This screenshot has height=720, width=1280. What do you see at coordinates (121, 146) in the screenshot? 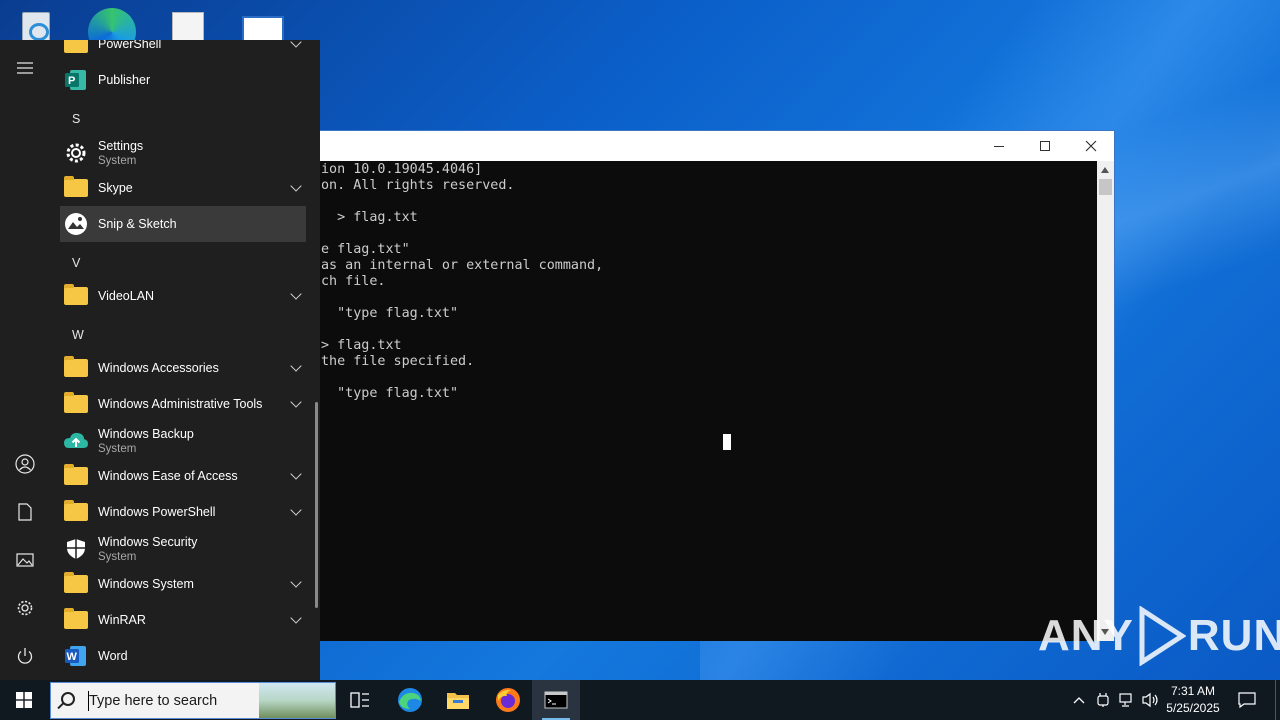
I see `app-label: Settings` at bounding box center [121, 146].